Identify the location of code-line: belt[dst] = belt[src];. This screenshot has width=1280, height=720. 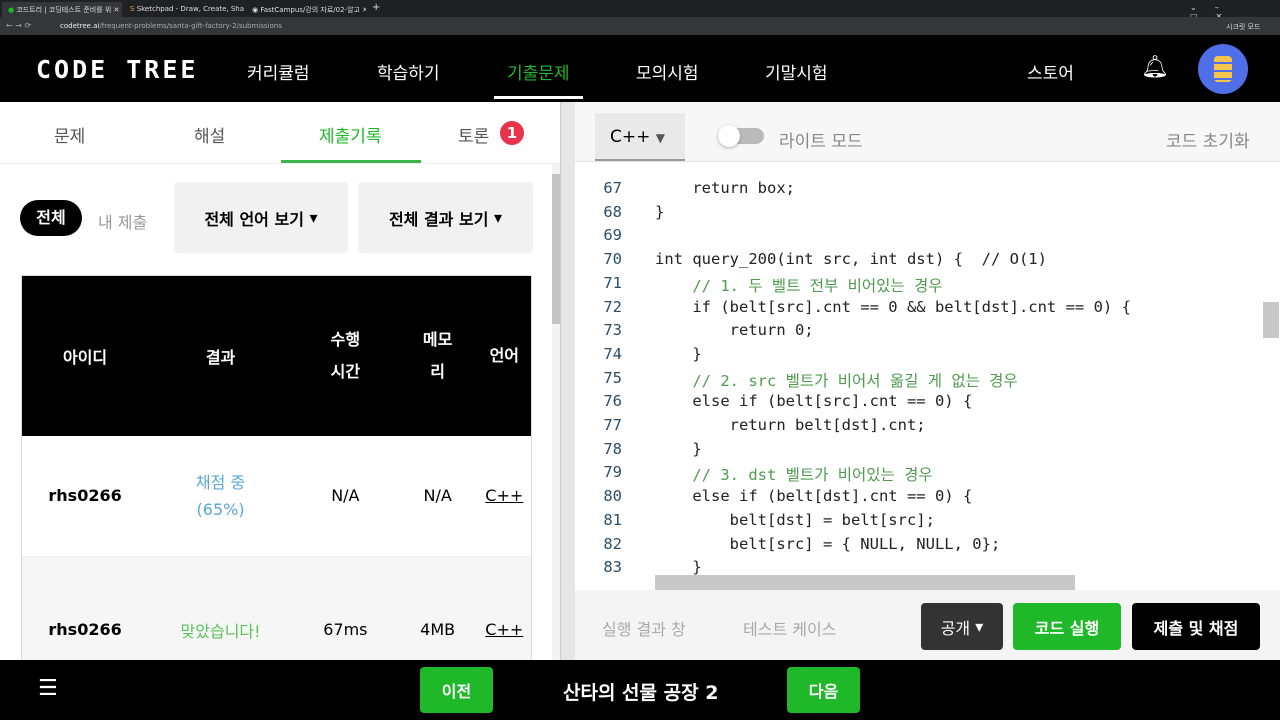
(795, 523).